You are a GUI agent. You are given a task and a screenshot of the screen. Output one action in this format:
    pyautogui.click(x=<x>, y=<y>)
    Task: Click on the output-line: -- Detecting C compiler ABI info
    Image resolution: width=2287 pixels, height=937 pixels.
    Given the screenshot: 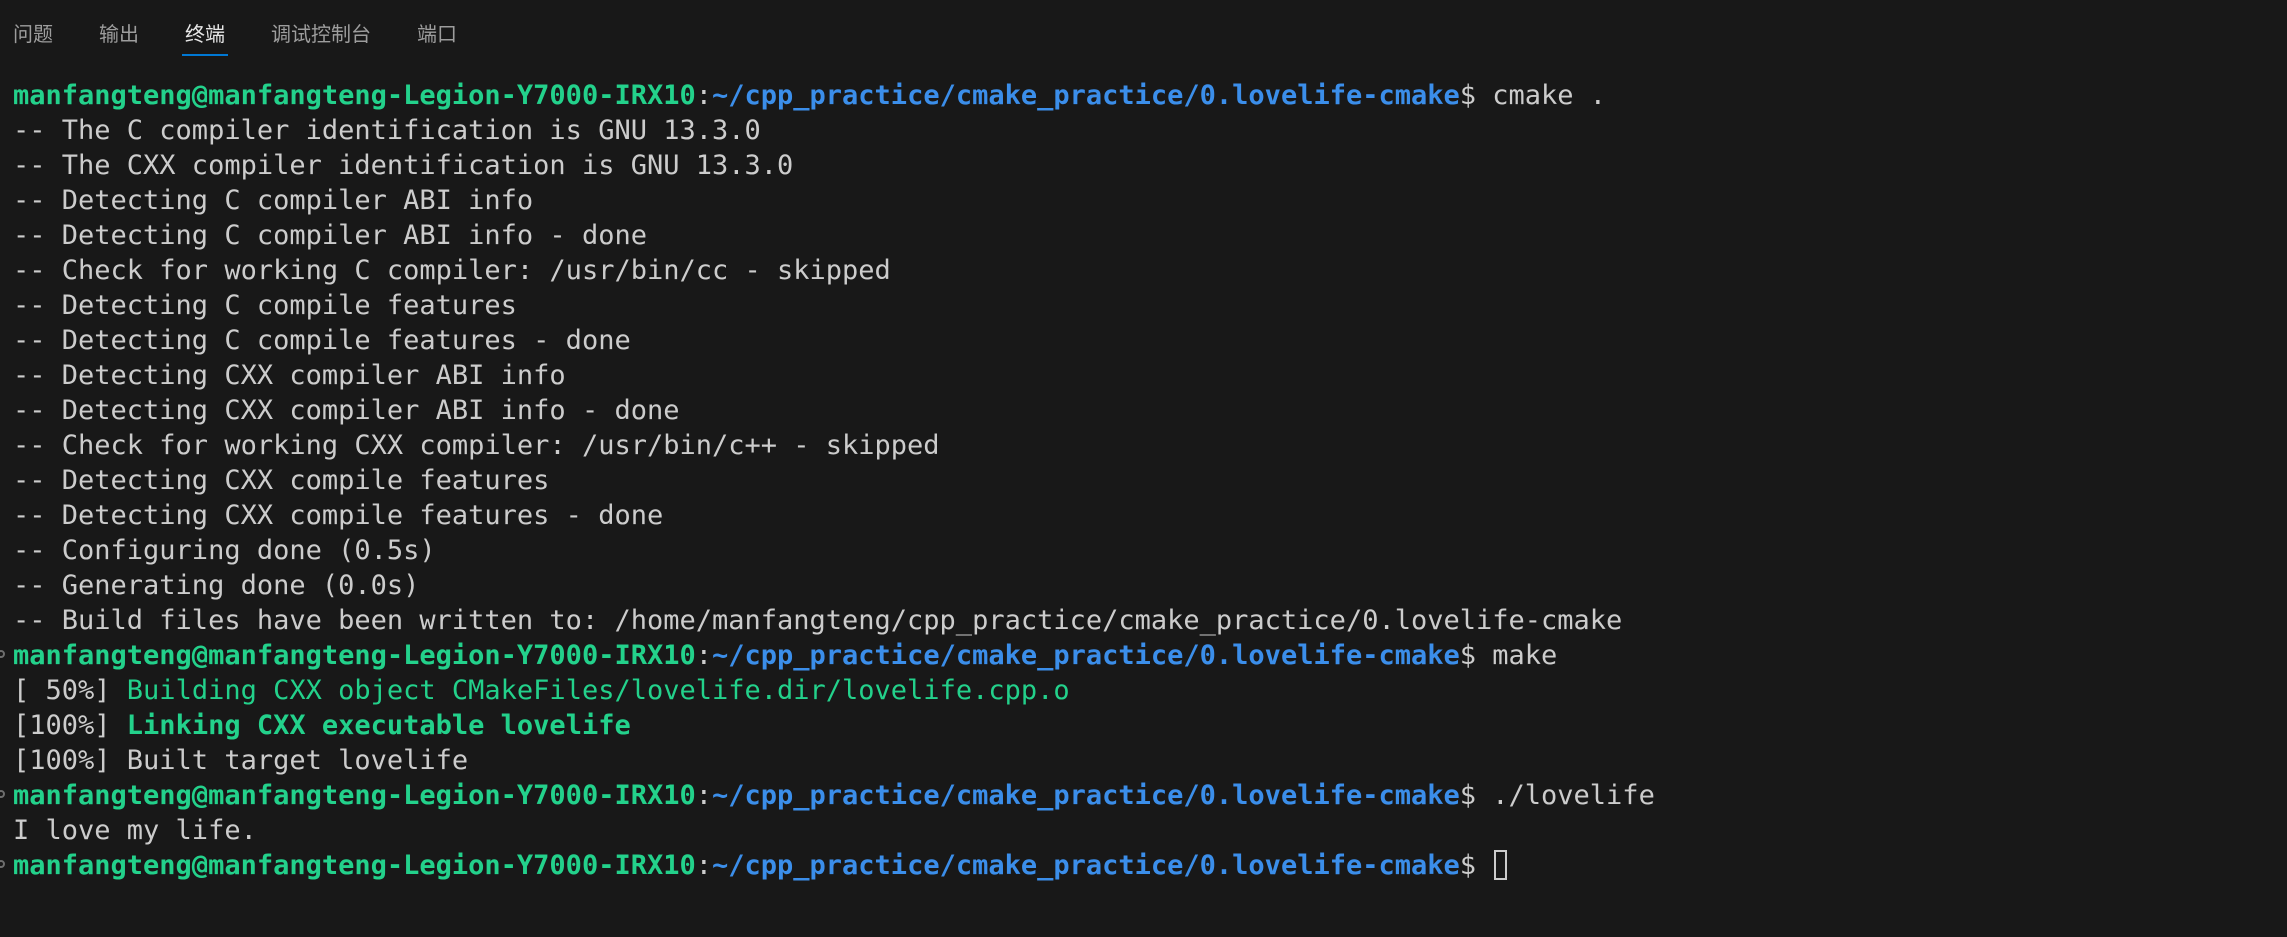 What is the action you would take?
    pyautogui.click(x=273, y=200)
    